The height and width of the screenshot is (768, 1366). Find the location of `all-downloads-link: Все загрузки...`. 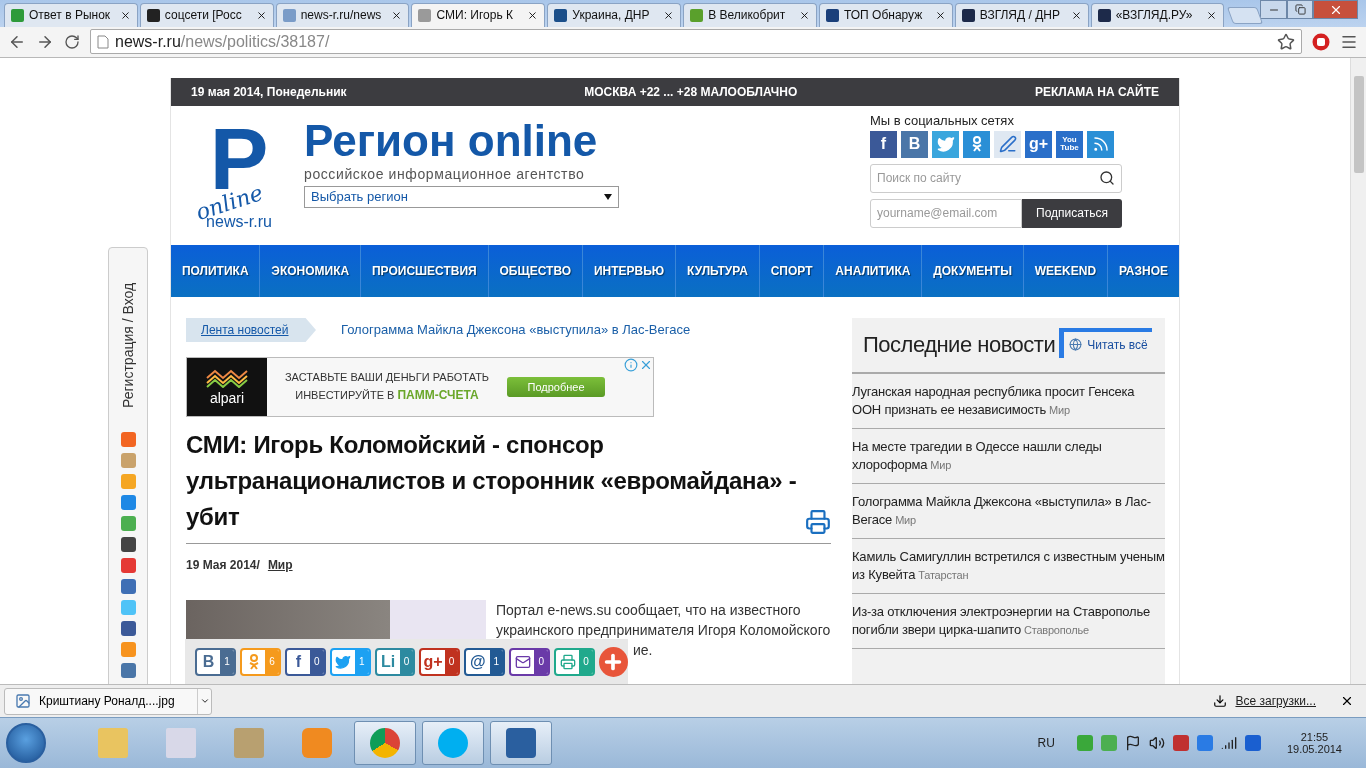

all-downloads-link: Все загрузки... is located at coordinates (1275, 701).